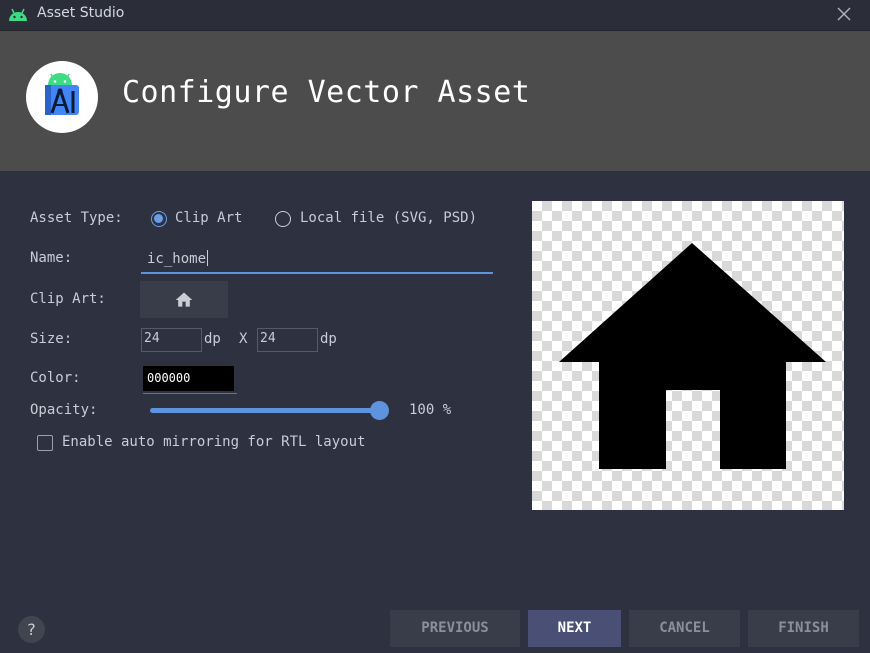 The width and height of the screenshot is (870, 653). What do you see at coordinates (171, 340) in the screenshot?
I see `width-input: 24` at bounding box center [171, 340].